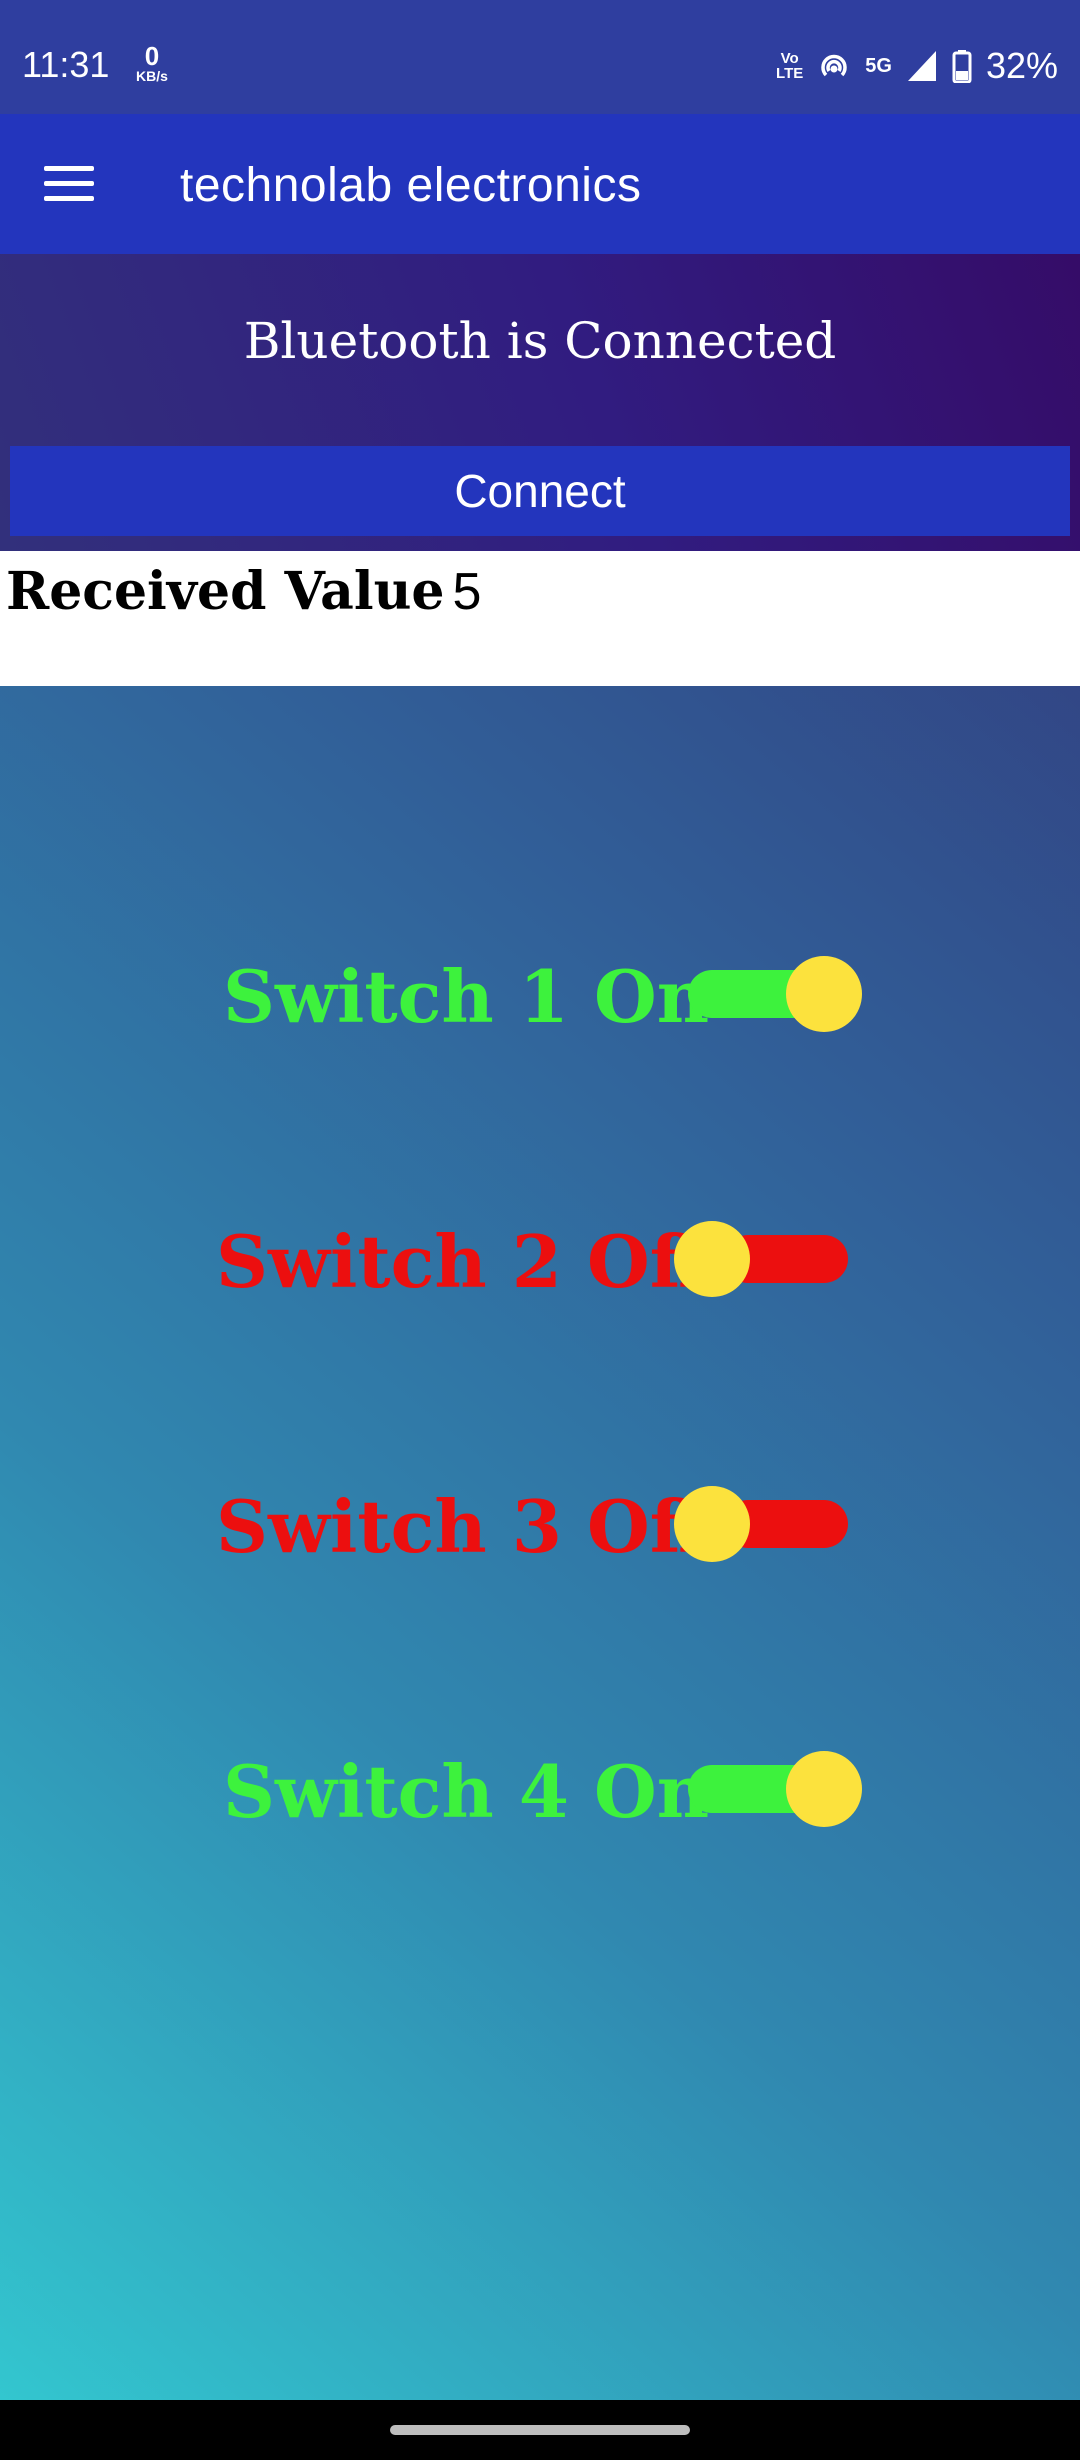 The width and height of the screenshot is (1080, 2460). What do you see at coordinates (540, 57) in the screenshot?
I see `status-bar: 11:31 0 KB/s Vo LTE 5G 32%` at bounding box center [540, 57].